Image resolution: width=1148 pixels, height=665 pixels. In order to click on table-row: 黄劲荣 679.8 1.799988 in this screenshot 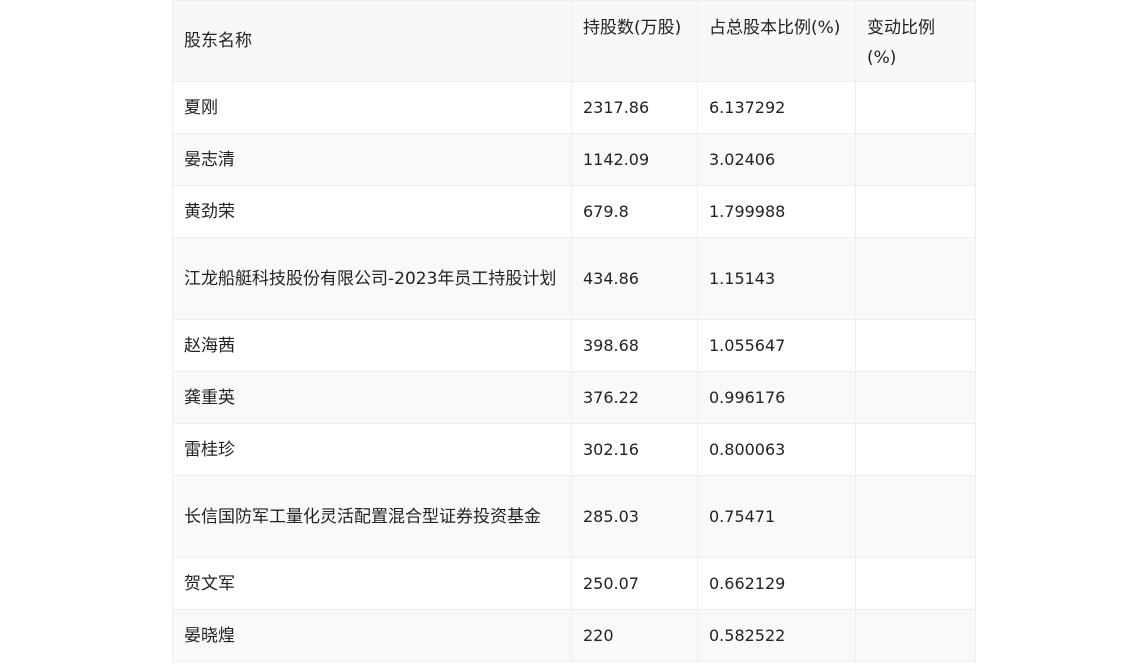, I will do `click(574, 211)`.